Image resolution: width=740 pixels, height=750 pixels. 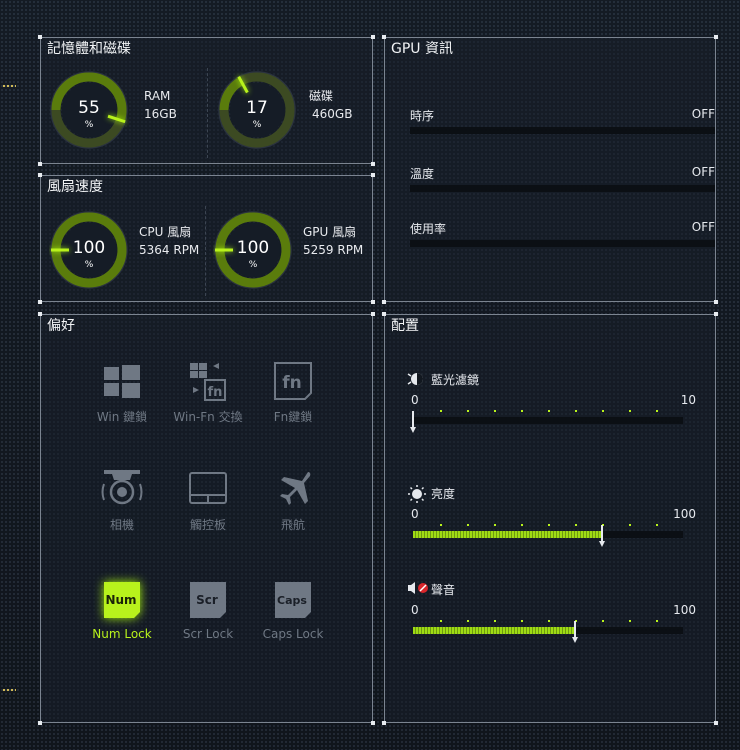 I want to click on airplane-icon, so click(x=295, y=488).